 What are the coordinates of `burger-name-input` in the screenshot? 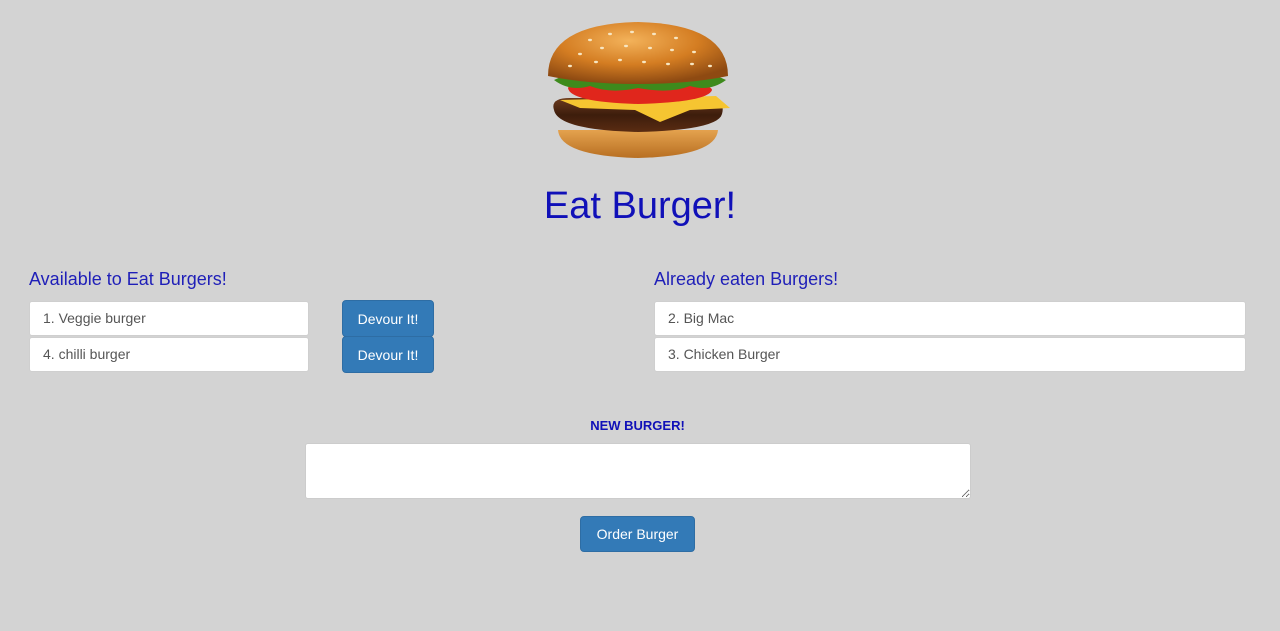 It's located at (638, 471).